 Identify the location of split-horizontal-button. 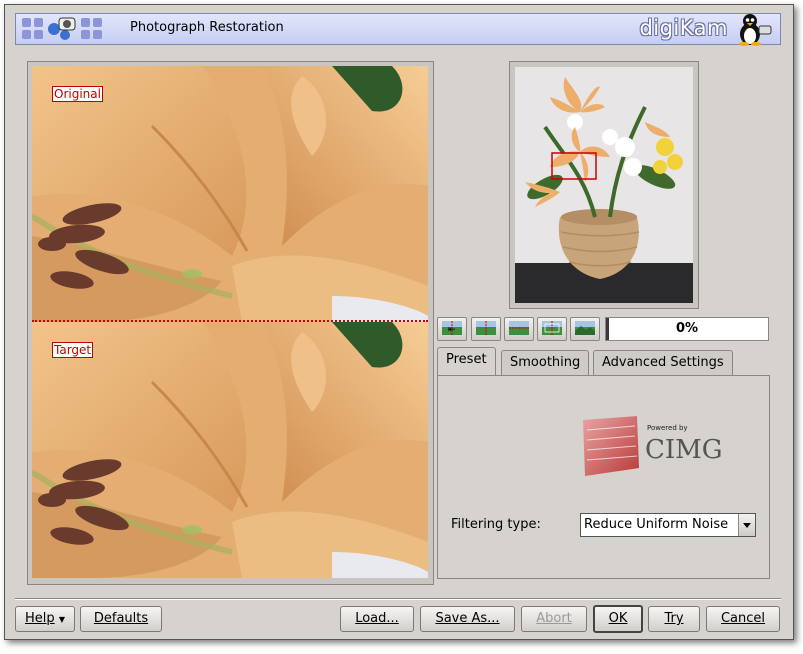
(519, 329).